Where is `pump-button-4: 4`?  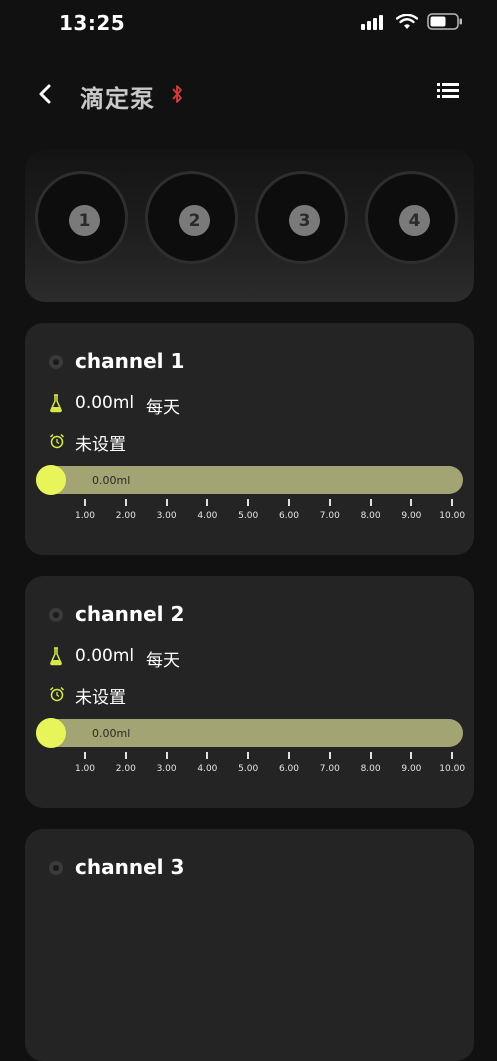 pump-button-4: 4 is located at coordinates (411, 217).